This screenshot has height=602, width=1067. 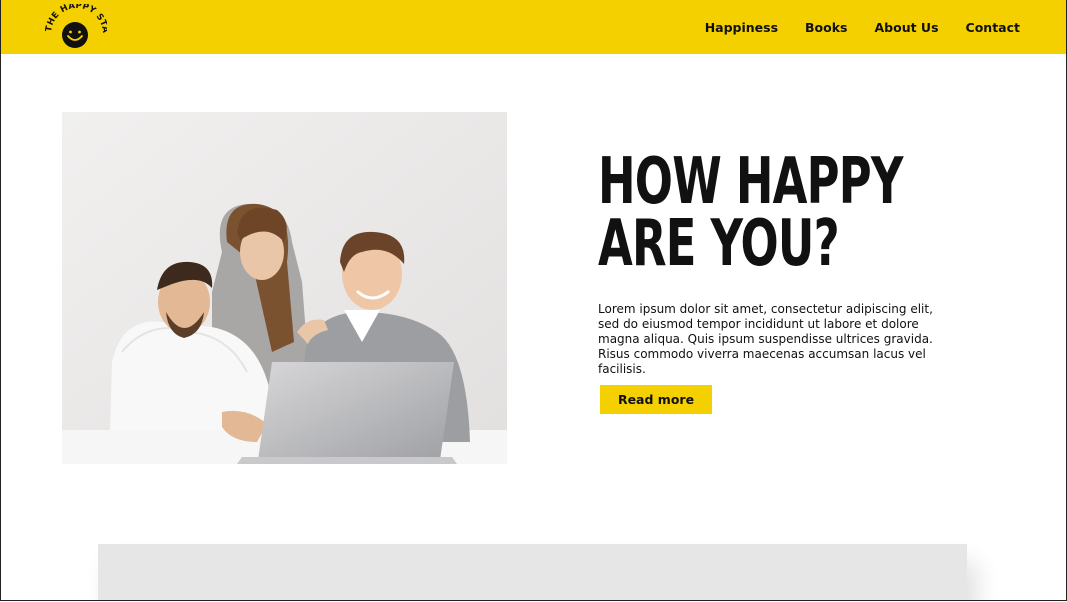 I want to click on hero-title-line-2: ARE YOU?, so click(x=719, y=244).